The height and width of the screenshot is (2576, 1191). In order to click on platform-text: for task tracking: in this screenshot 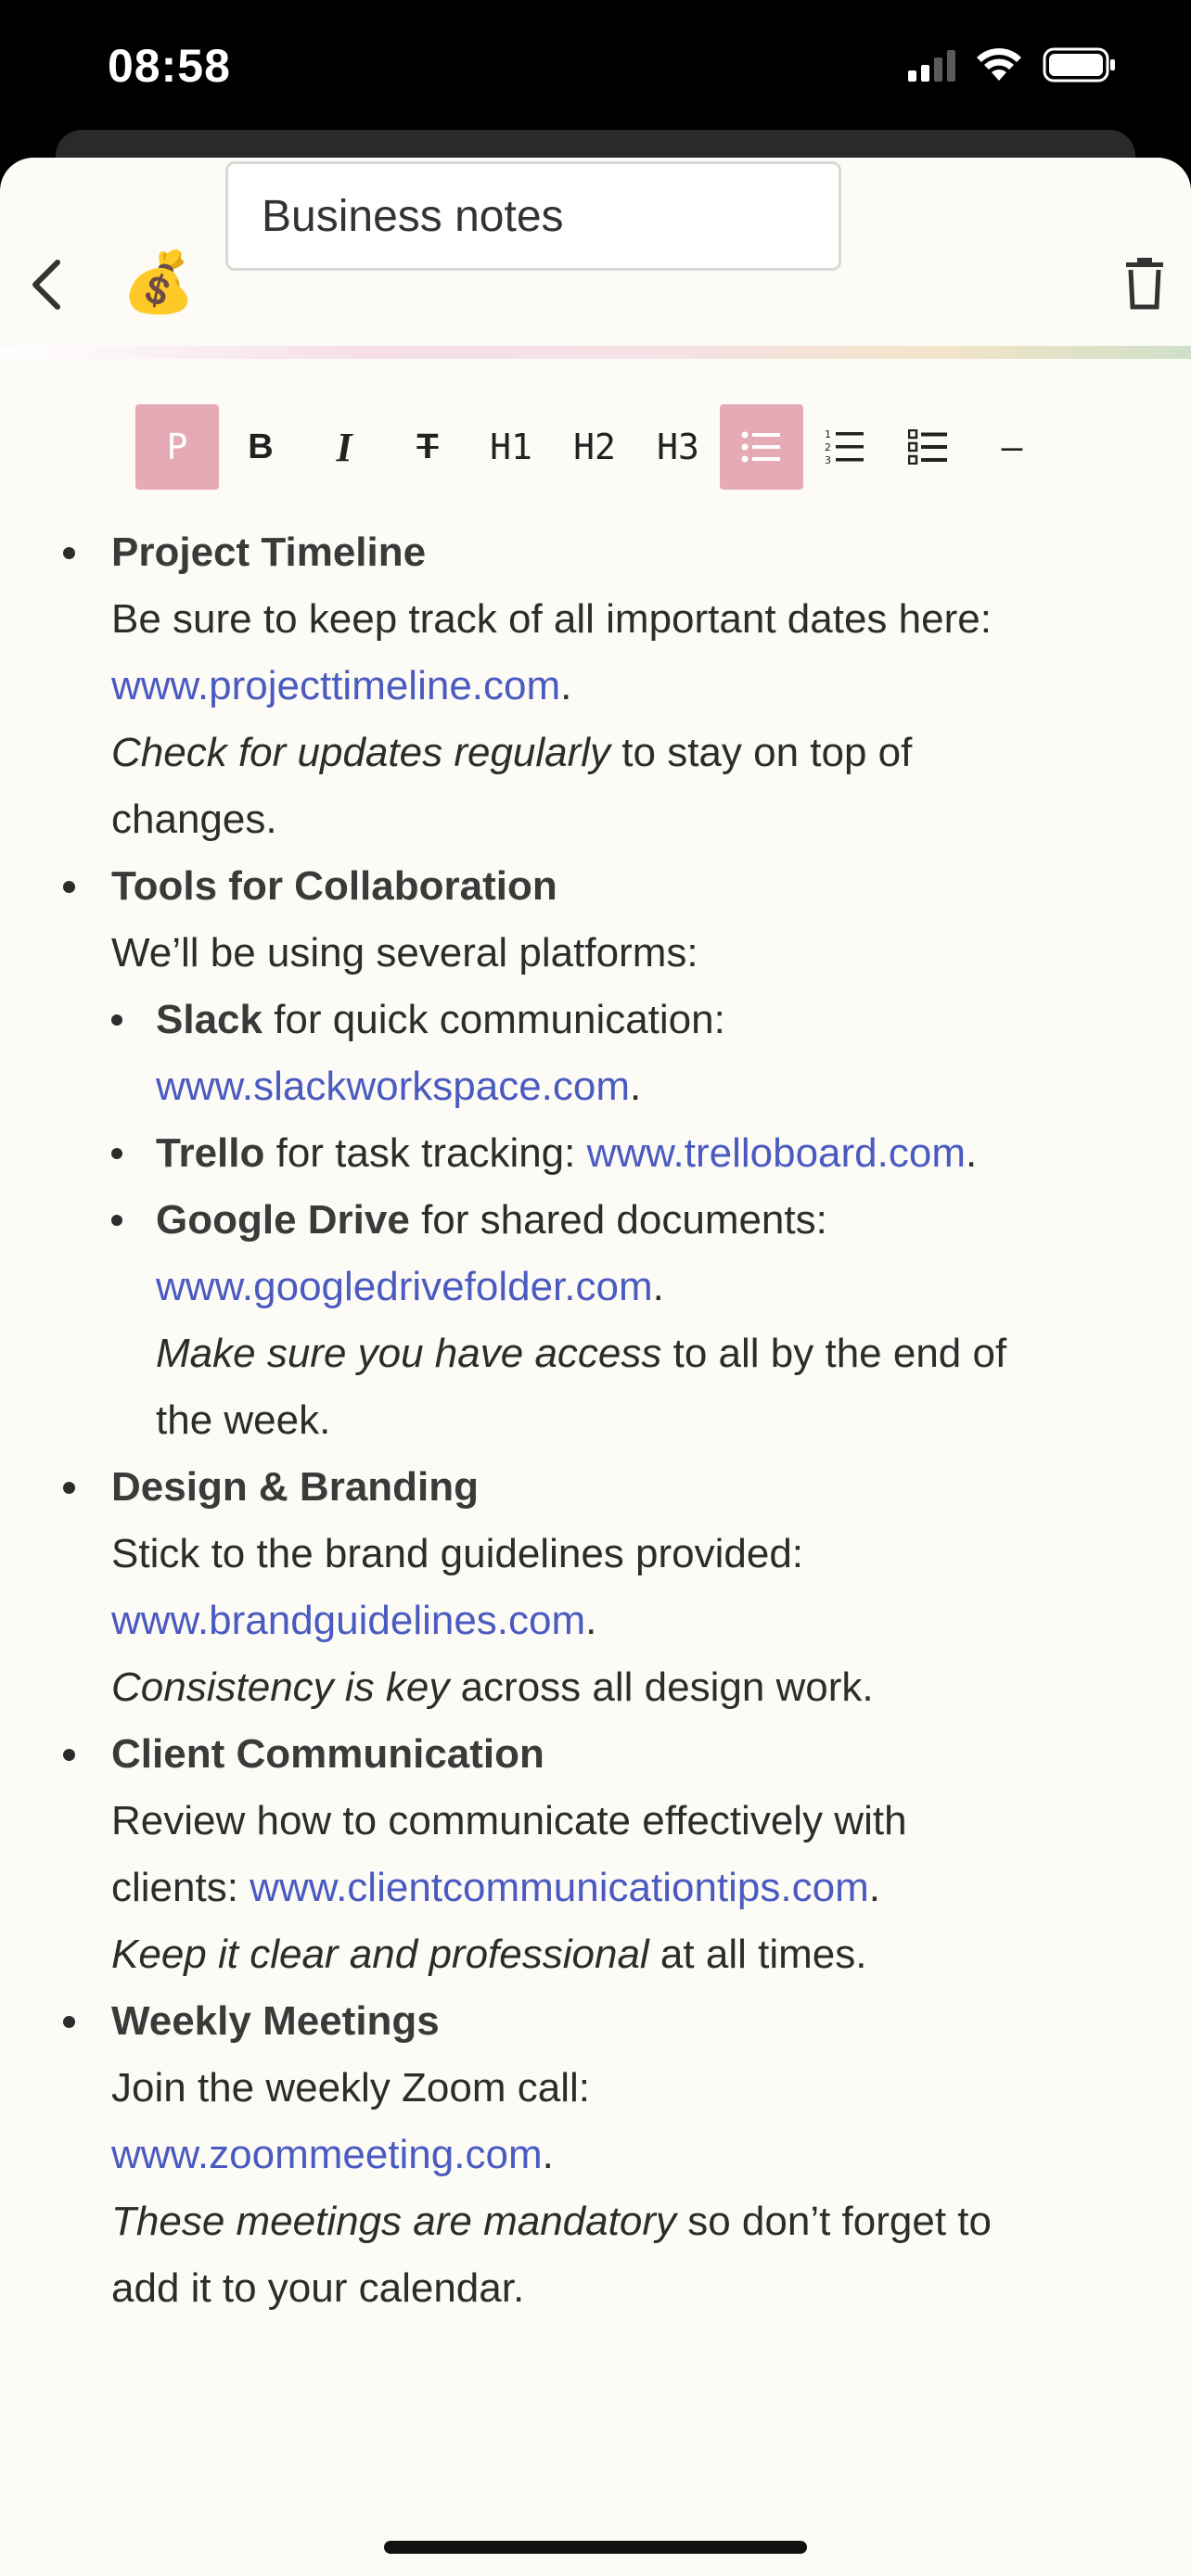, I will do `click(425, 1153)`.